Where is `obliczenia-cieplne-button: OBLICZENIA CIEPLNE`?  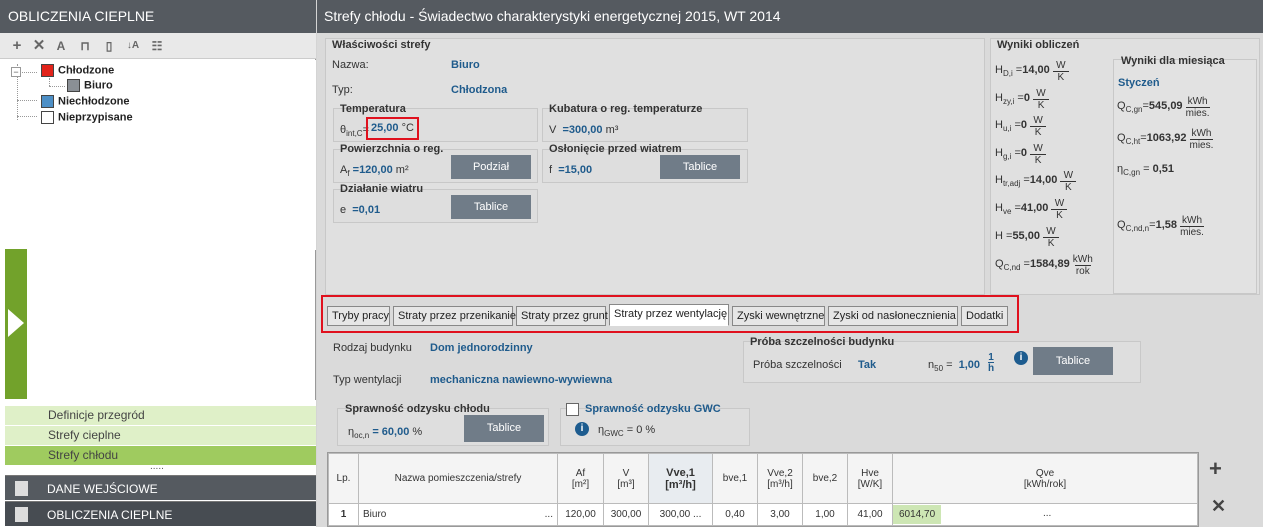
obliczenia-cieplne-button: OBLICZENIA CIEPLNE is located at coordinates (160, 513).